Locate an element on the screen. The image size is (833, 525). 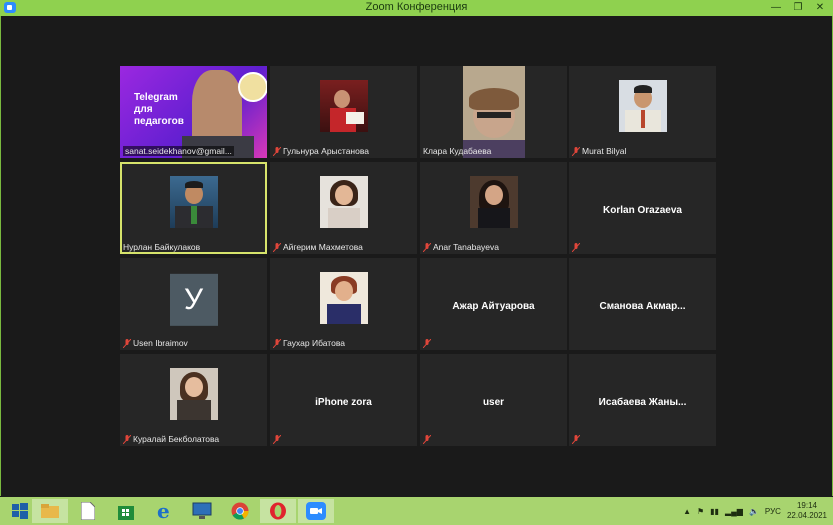
participant-display-name: user is located at coordinates (493, 402).